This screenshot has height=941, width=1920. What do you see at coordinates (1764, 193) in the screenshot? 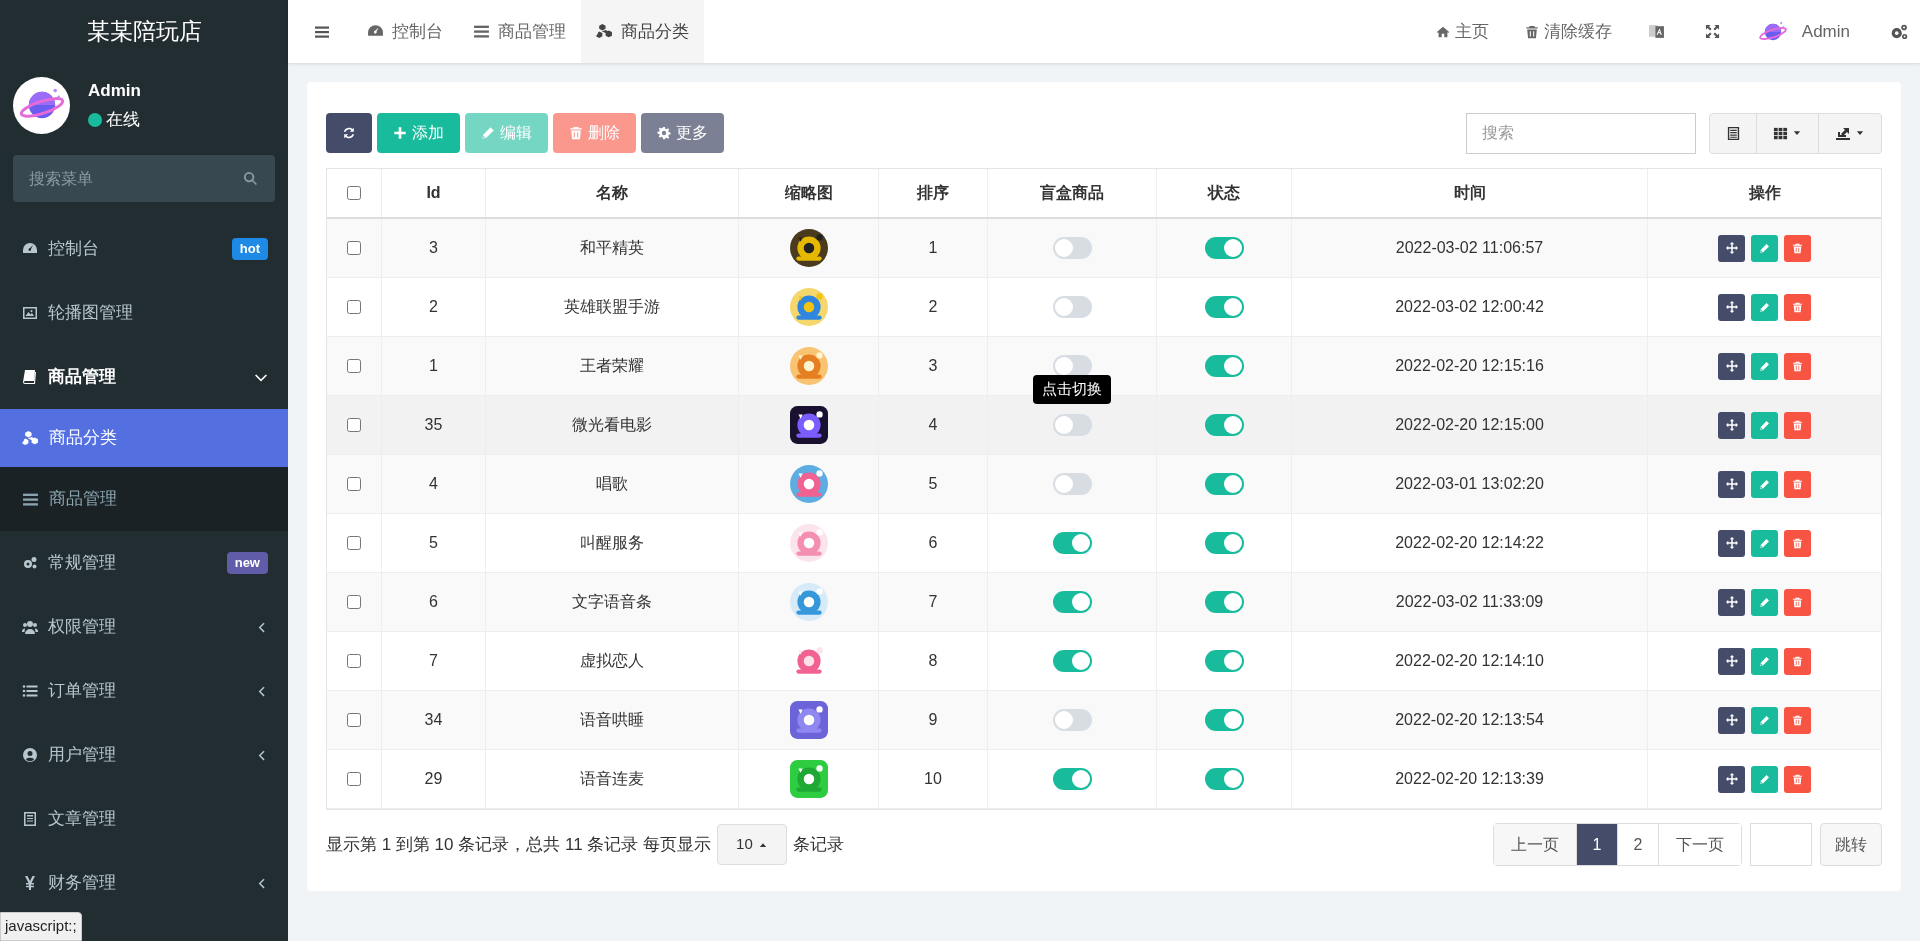
I see `column-header: 操作` at bounding box center [1764, 193].